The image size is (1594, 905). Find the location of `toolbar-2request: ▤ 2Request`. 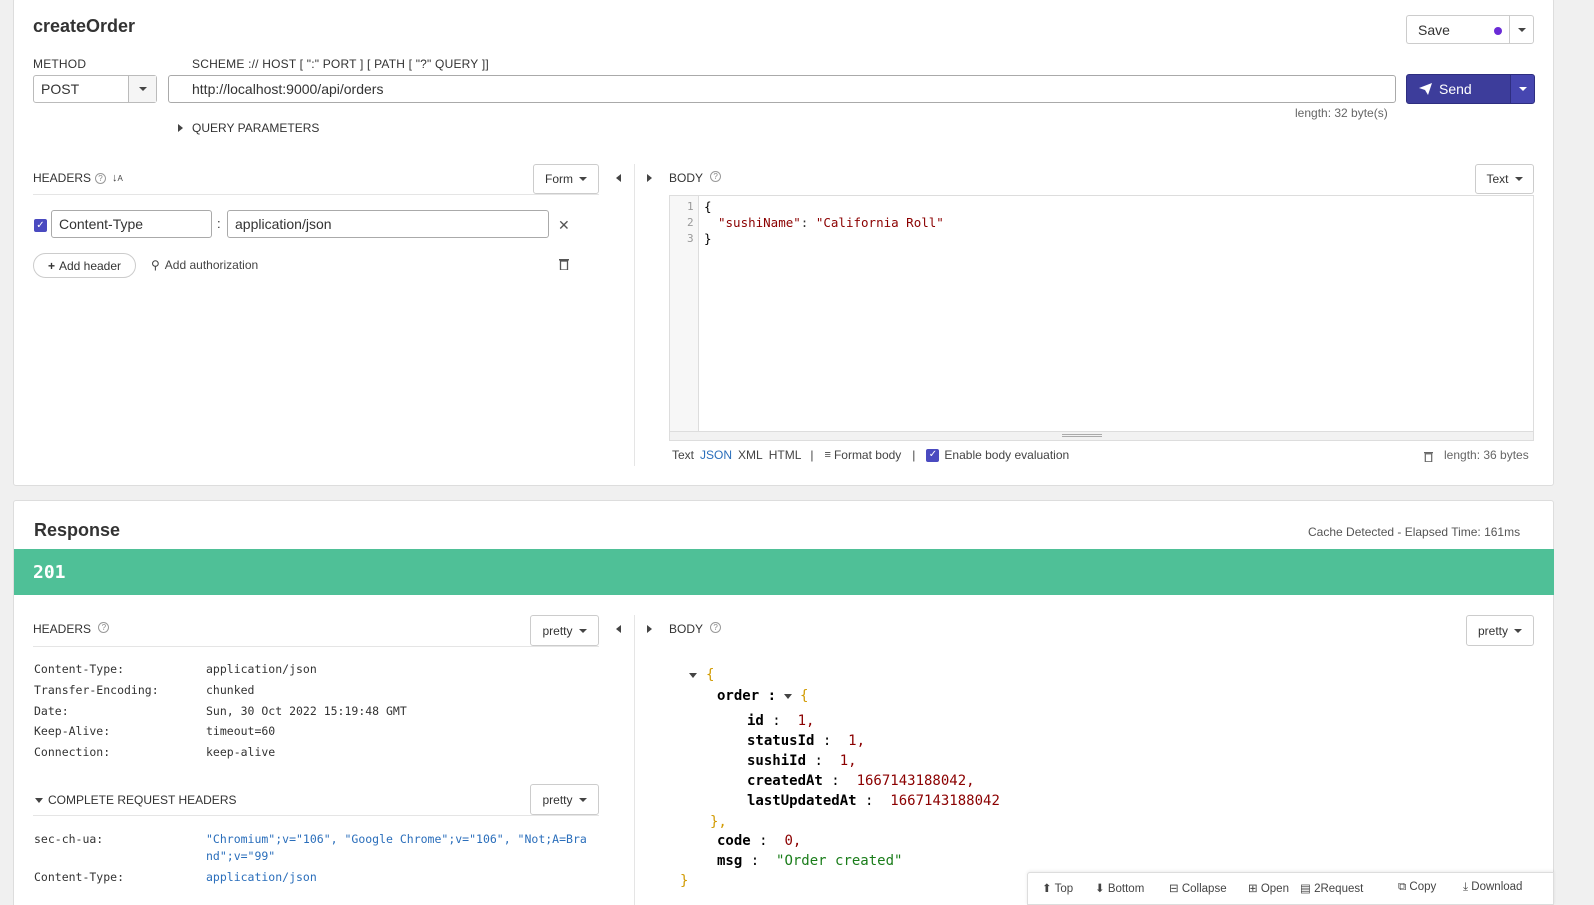

toolbar-2request: ▤ 2Request is located at coordinates (1331, 888).